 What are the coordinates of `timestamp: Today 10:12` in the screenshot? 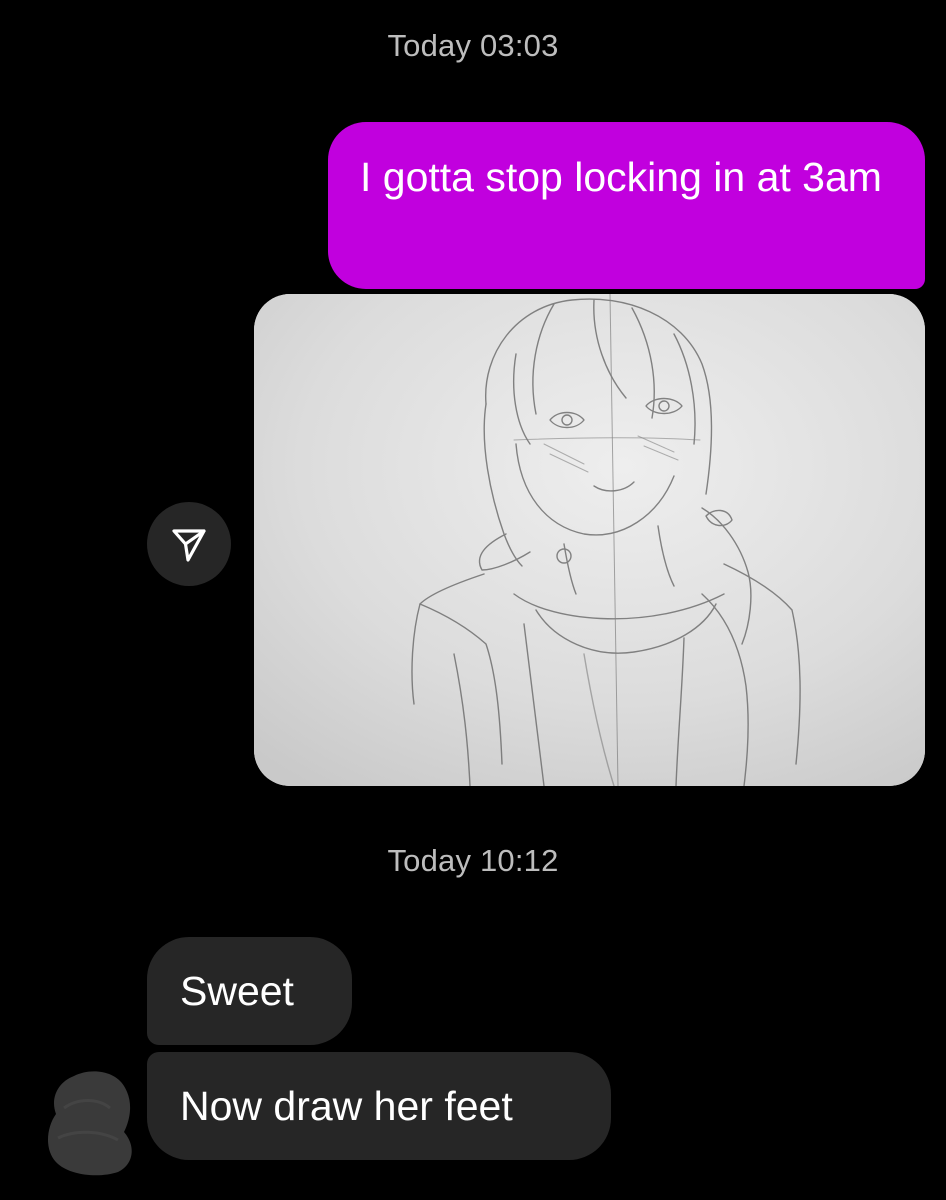 It's located at (473, 860).